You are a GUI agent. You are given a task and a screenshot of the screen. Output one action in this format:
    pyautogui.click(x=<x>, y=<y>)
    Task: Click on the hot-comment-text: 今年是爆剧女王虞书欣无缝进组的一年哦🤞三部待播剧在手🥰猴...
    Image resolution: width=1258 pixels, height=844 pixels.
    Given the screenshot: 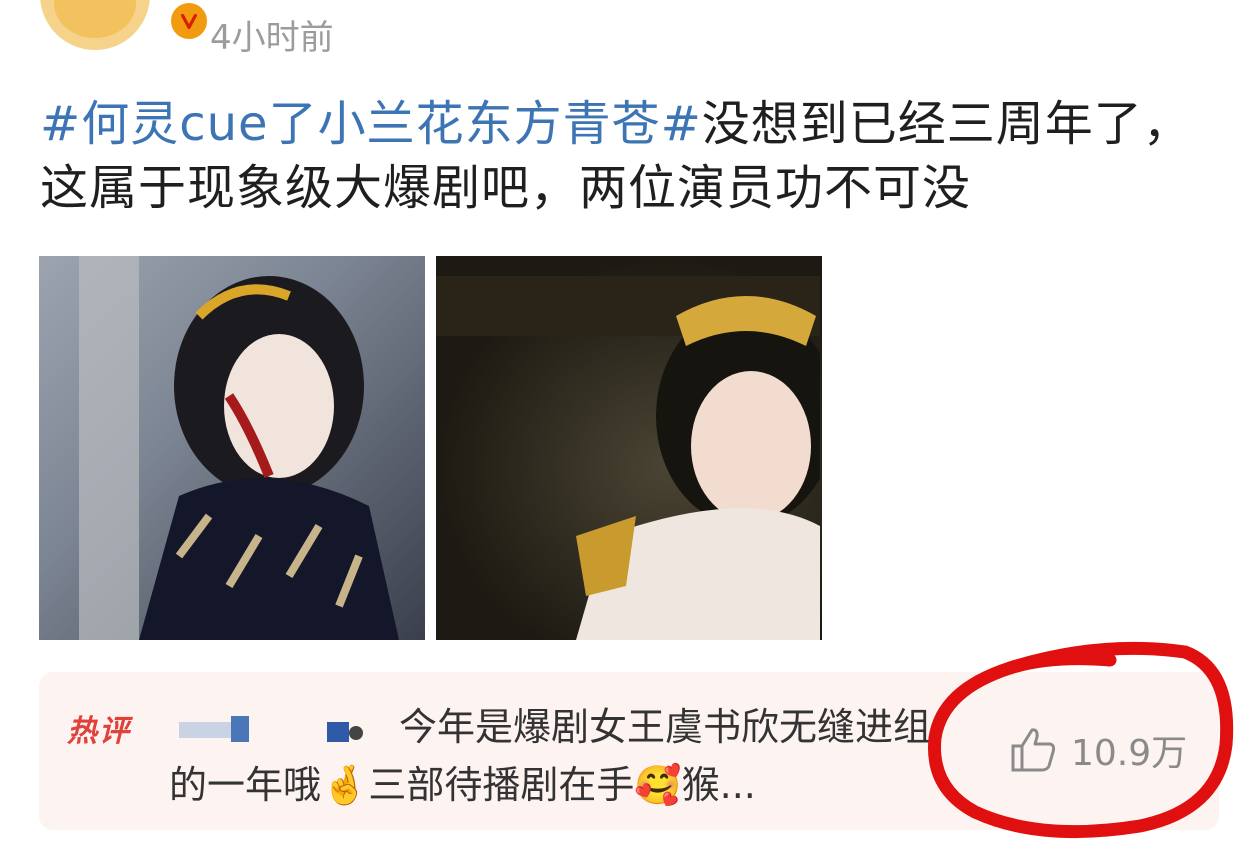 What is the action you would take?
    pyautogui.click(x=550, y=756)
    